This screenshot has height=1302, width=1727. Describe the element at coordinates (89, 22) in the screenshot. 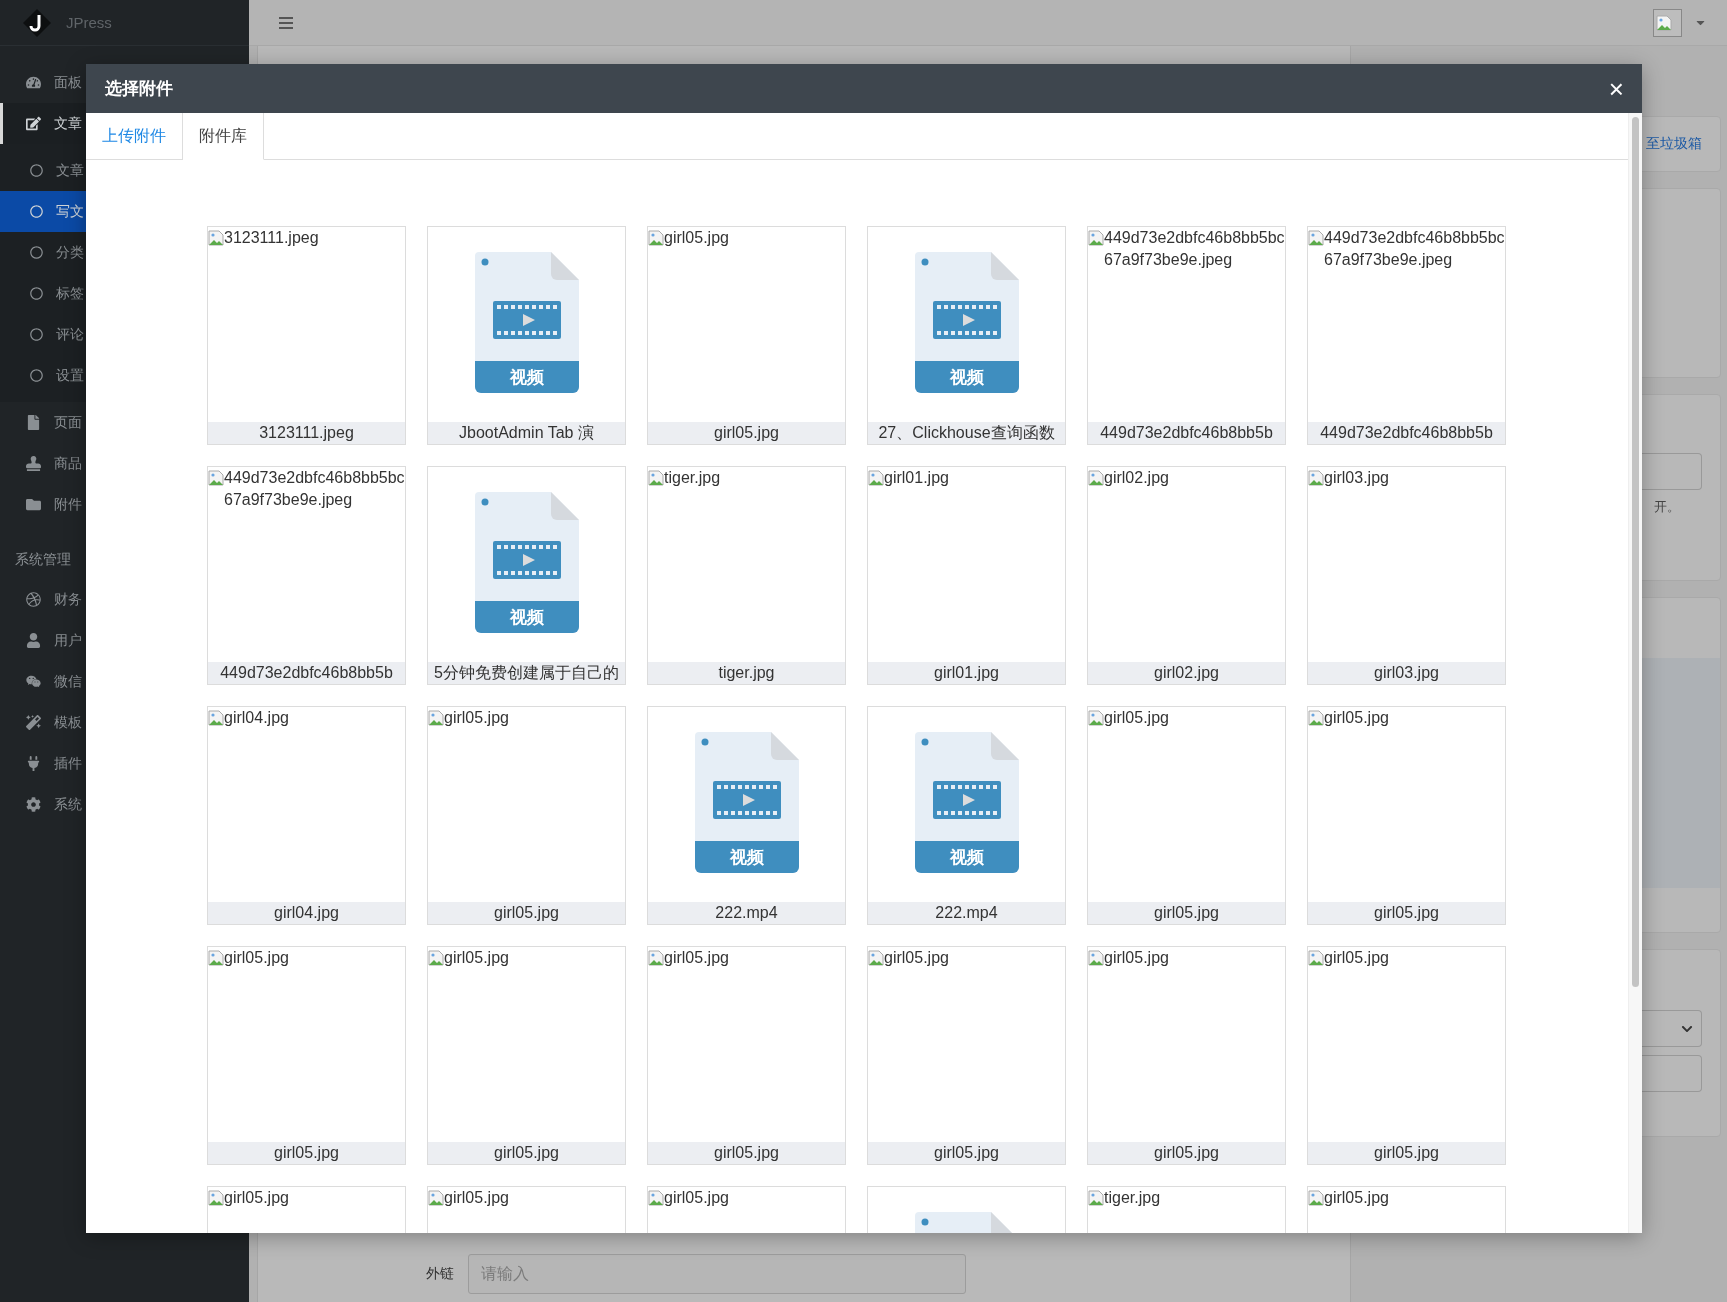

I see `brand-name: JPress` at that location.